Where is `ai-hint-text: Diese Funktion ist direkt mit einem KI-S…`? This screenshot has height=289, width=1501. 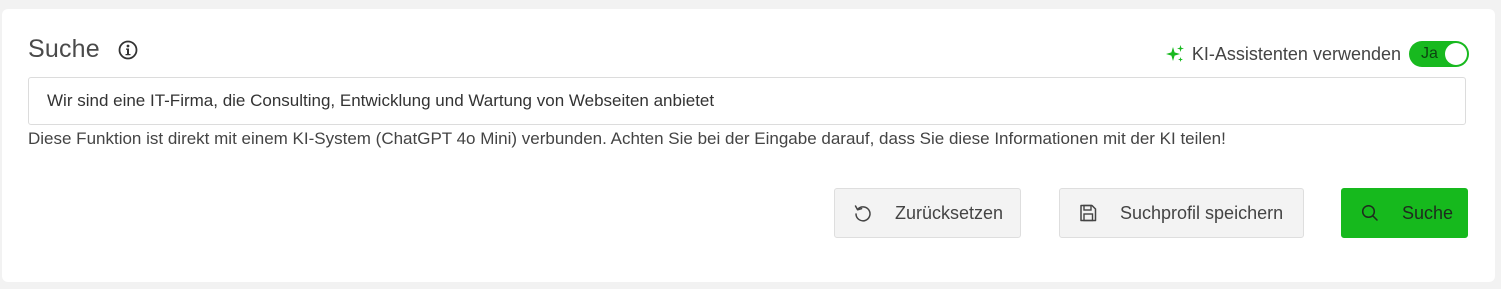 ai-hint-text: Diese Funktion ist direkt mit einem KI-S… is located at coordinates (627, 138).